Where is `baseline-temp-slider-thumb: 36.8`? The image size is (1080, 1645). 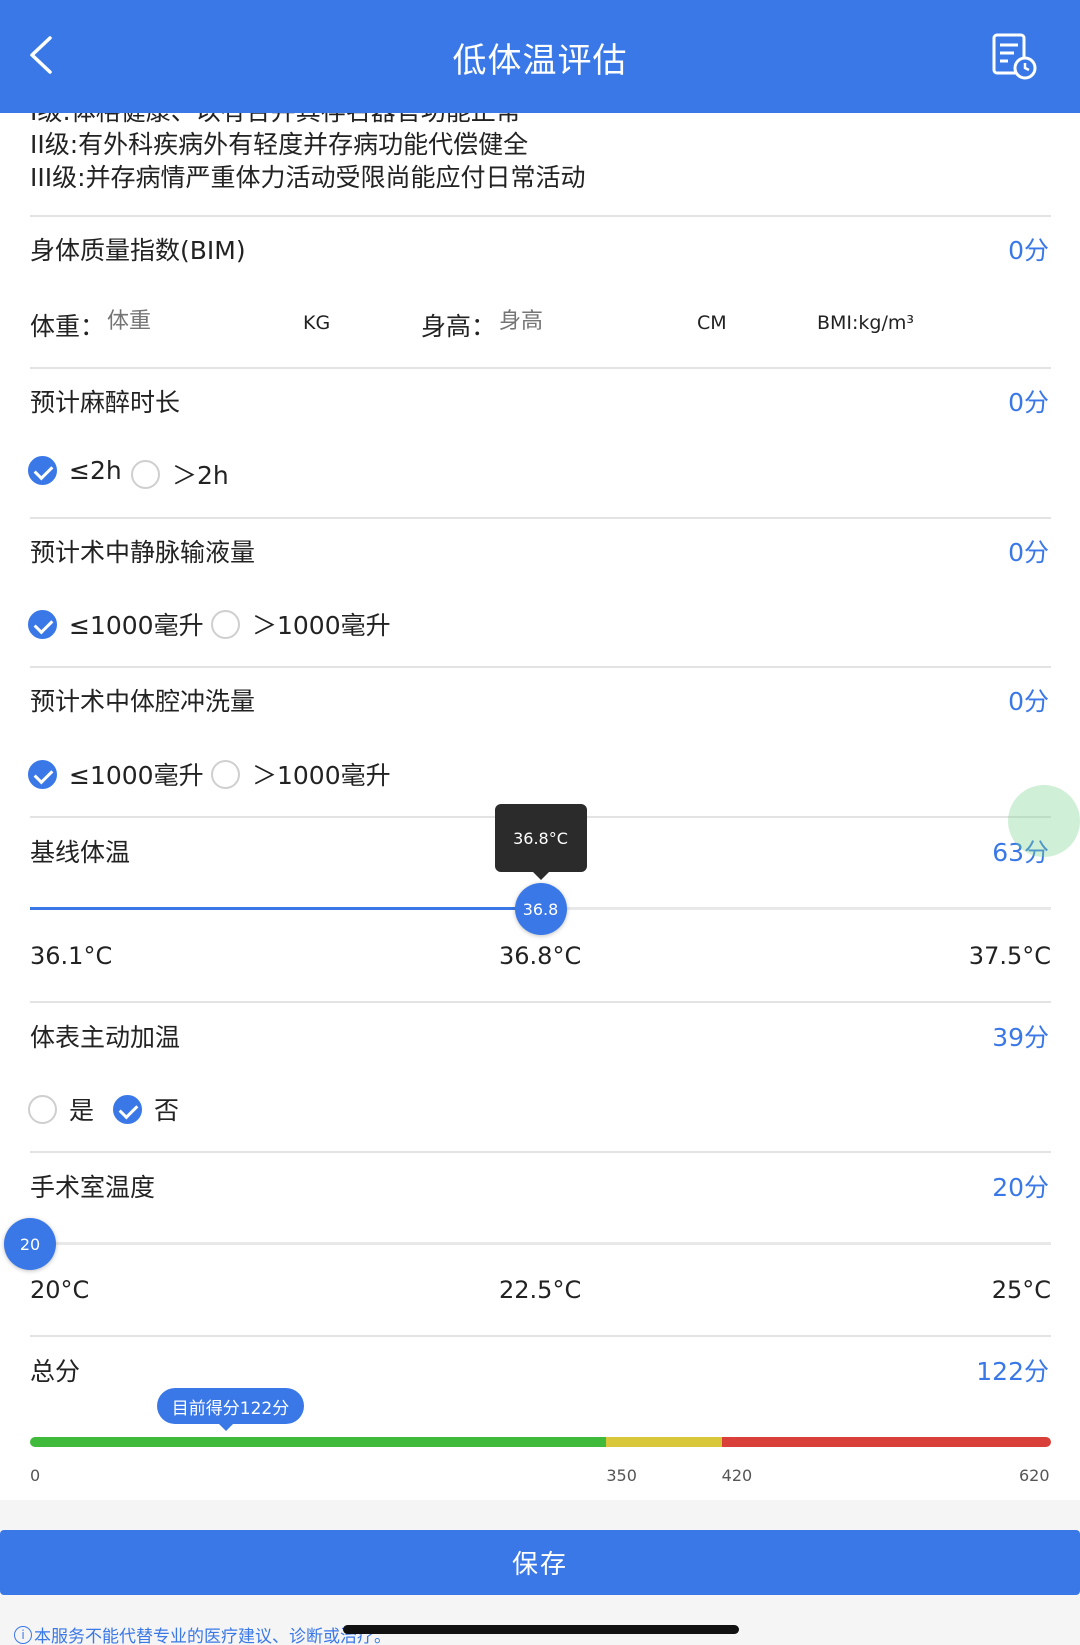 baseline-temp-slider-thumb: 36.8 is located at coordinates (540, 909).